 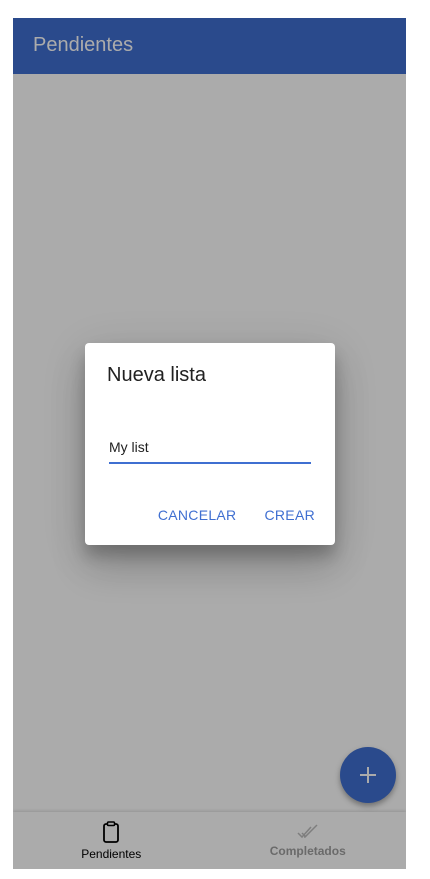 I want to click on new-list-dialog: Nueva lista CANCELAR CREAR, so click(x=210, y=444).